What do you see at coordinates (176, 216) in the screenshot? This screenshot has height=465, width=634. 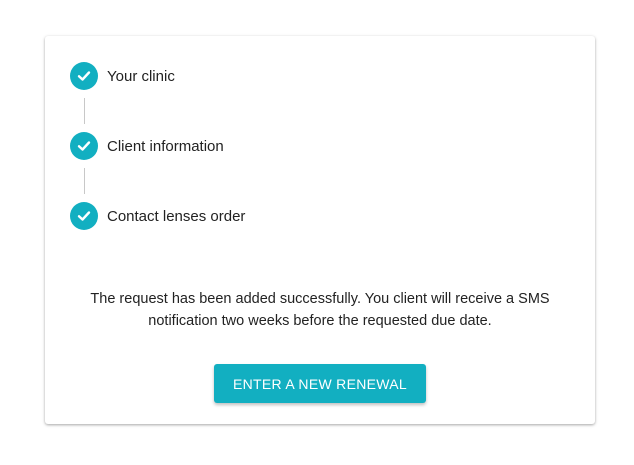 I see `step-label: Contact lenses order` at bounding box center [176, 216].